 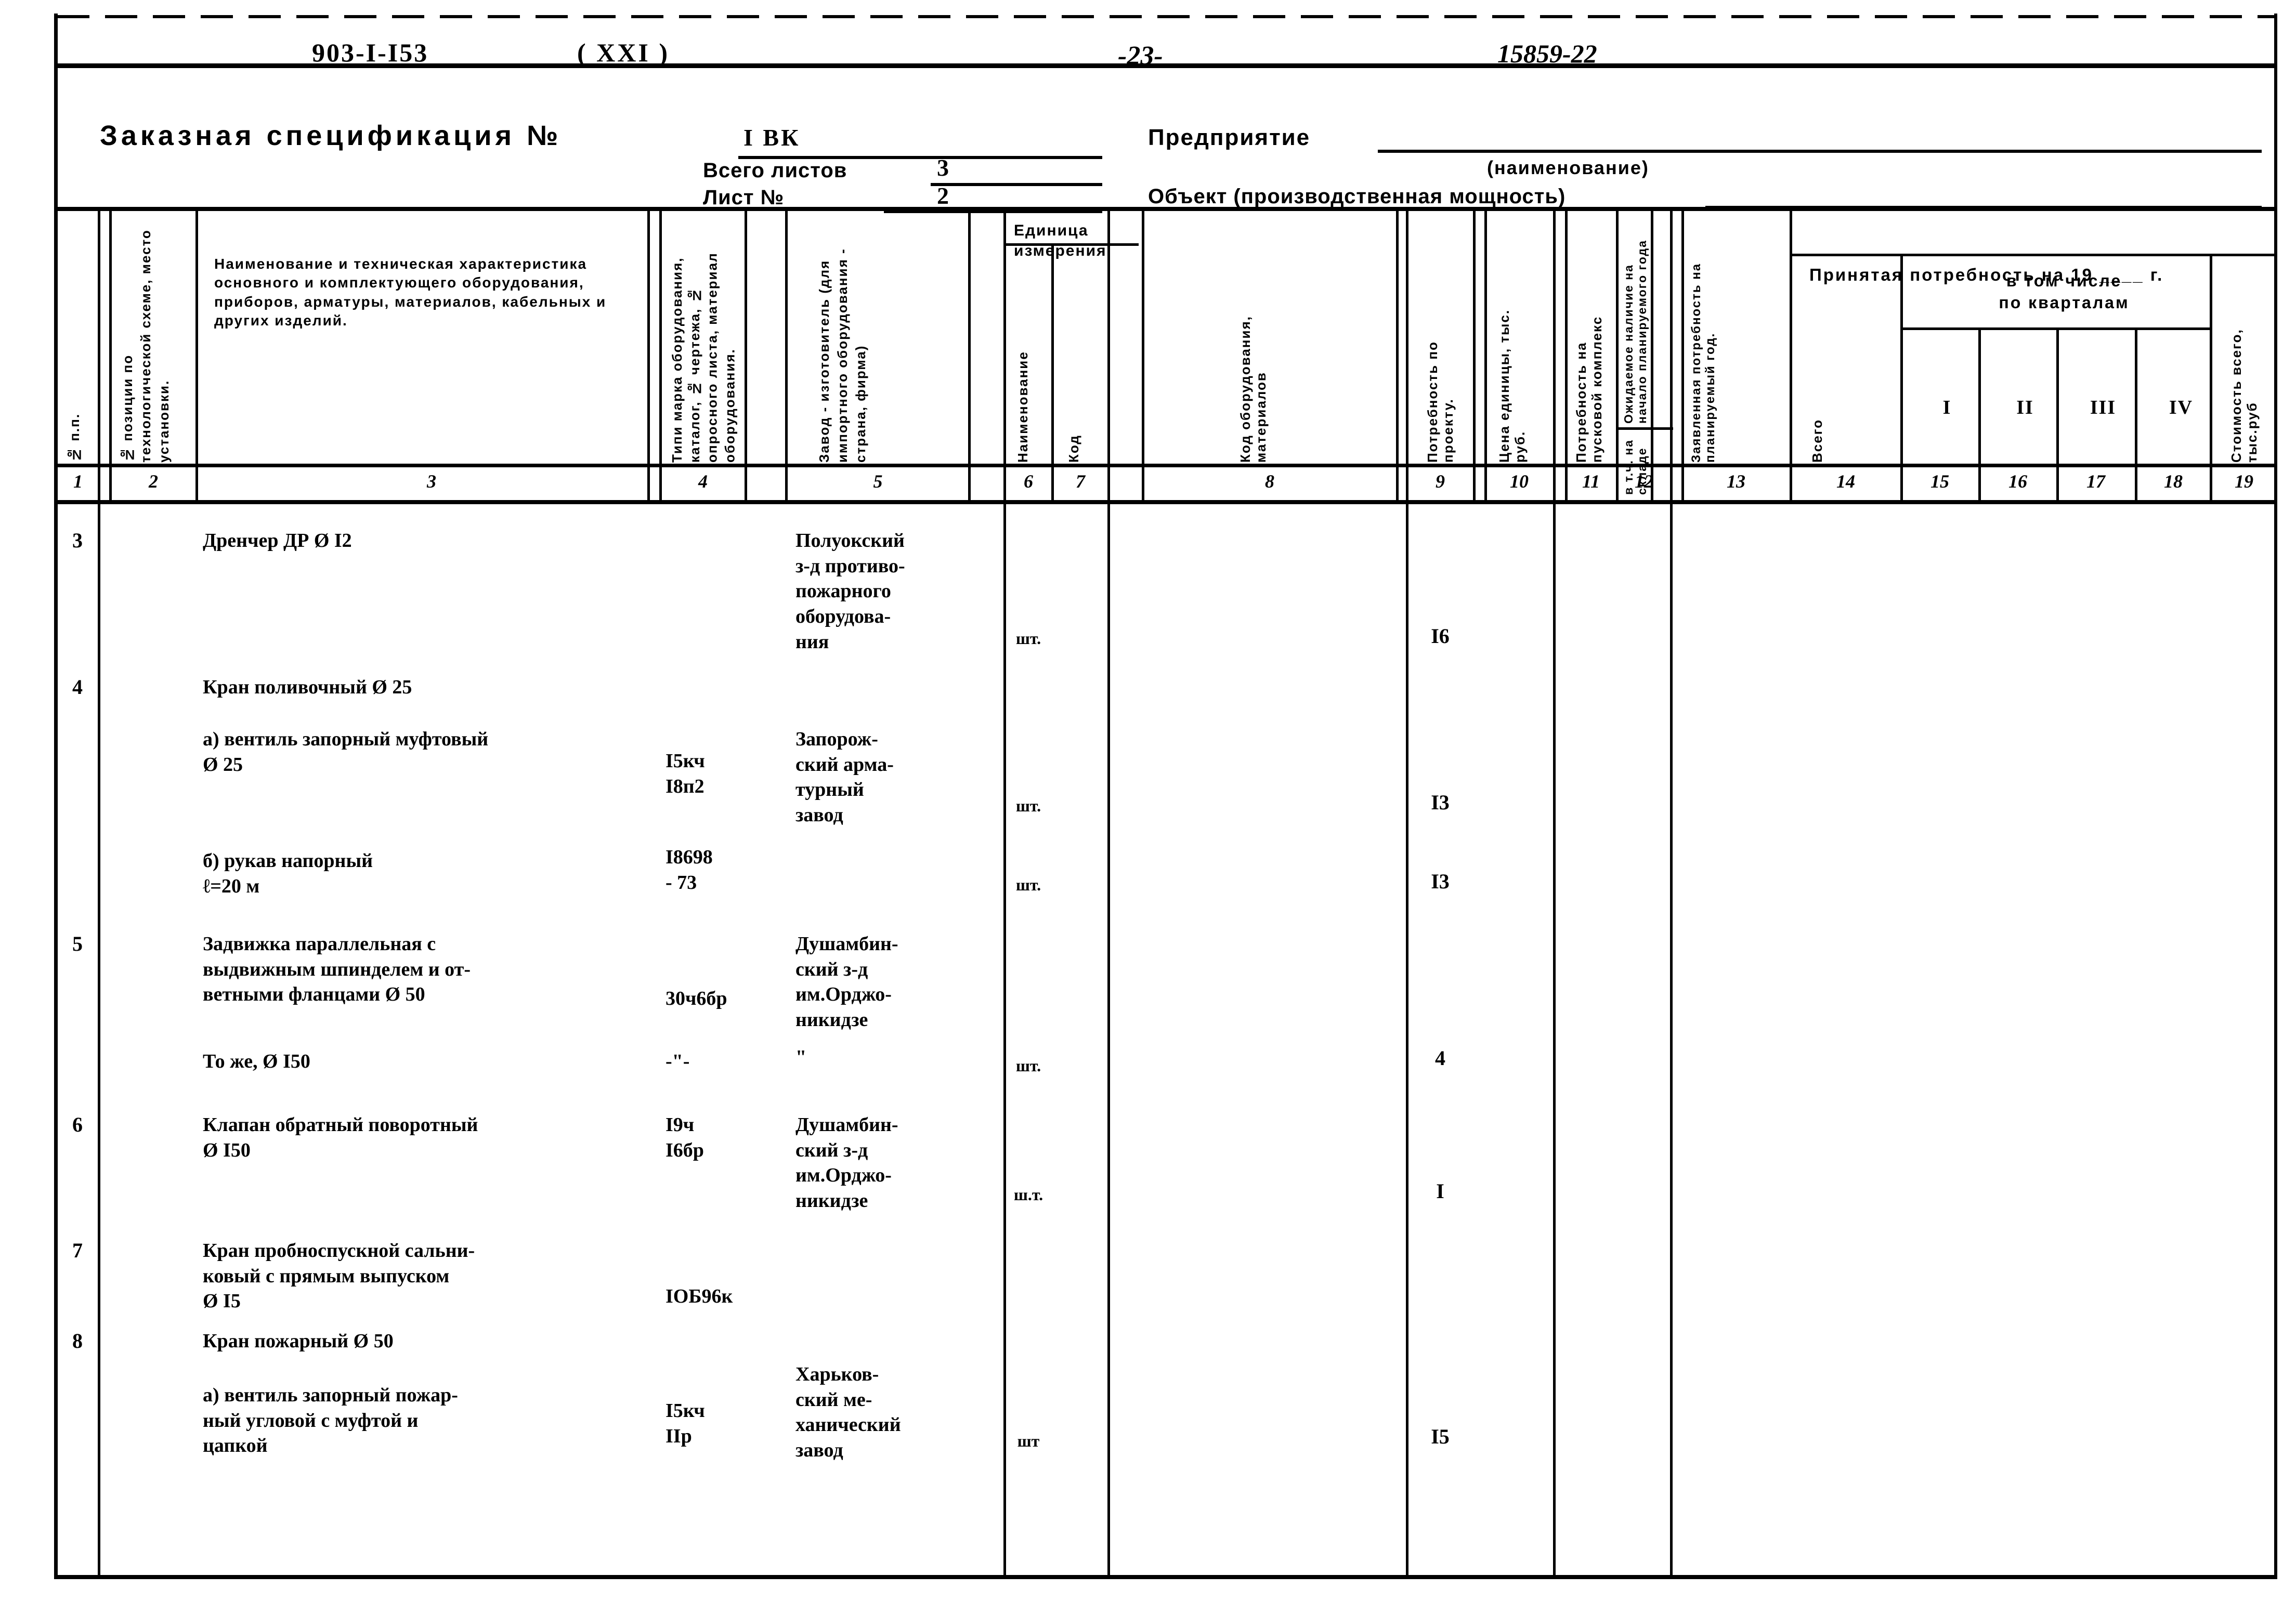 I want to click on col-sep-2a, so click(x=110, y=355).